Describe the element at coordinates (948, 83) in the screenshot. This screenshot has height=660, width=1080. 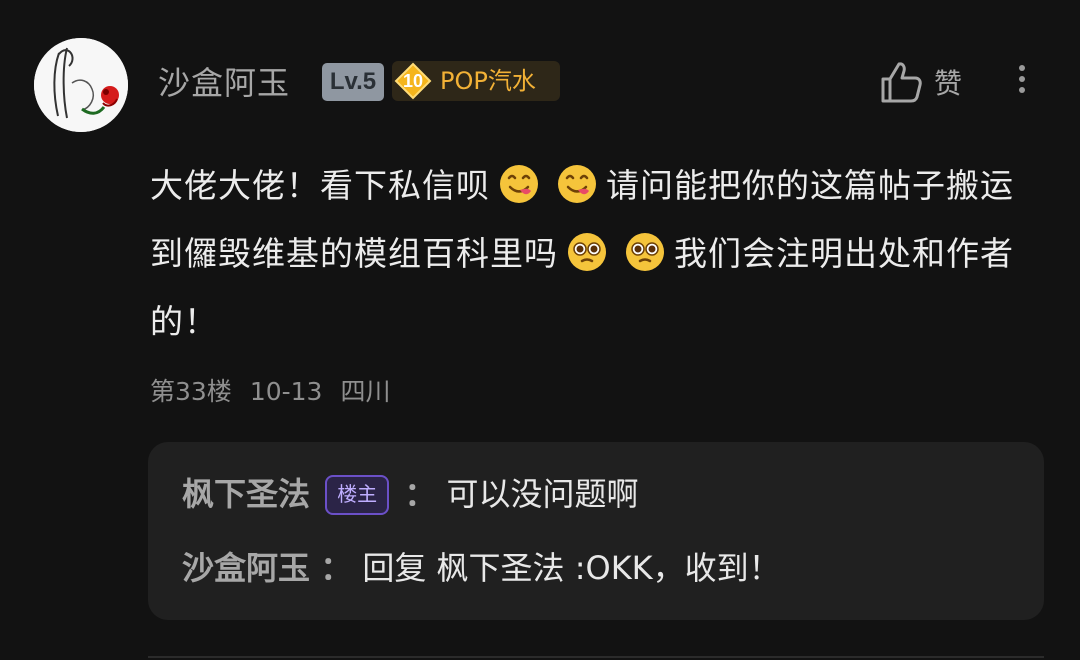
I see `like-label: 赞` at that location.